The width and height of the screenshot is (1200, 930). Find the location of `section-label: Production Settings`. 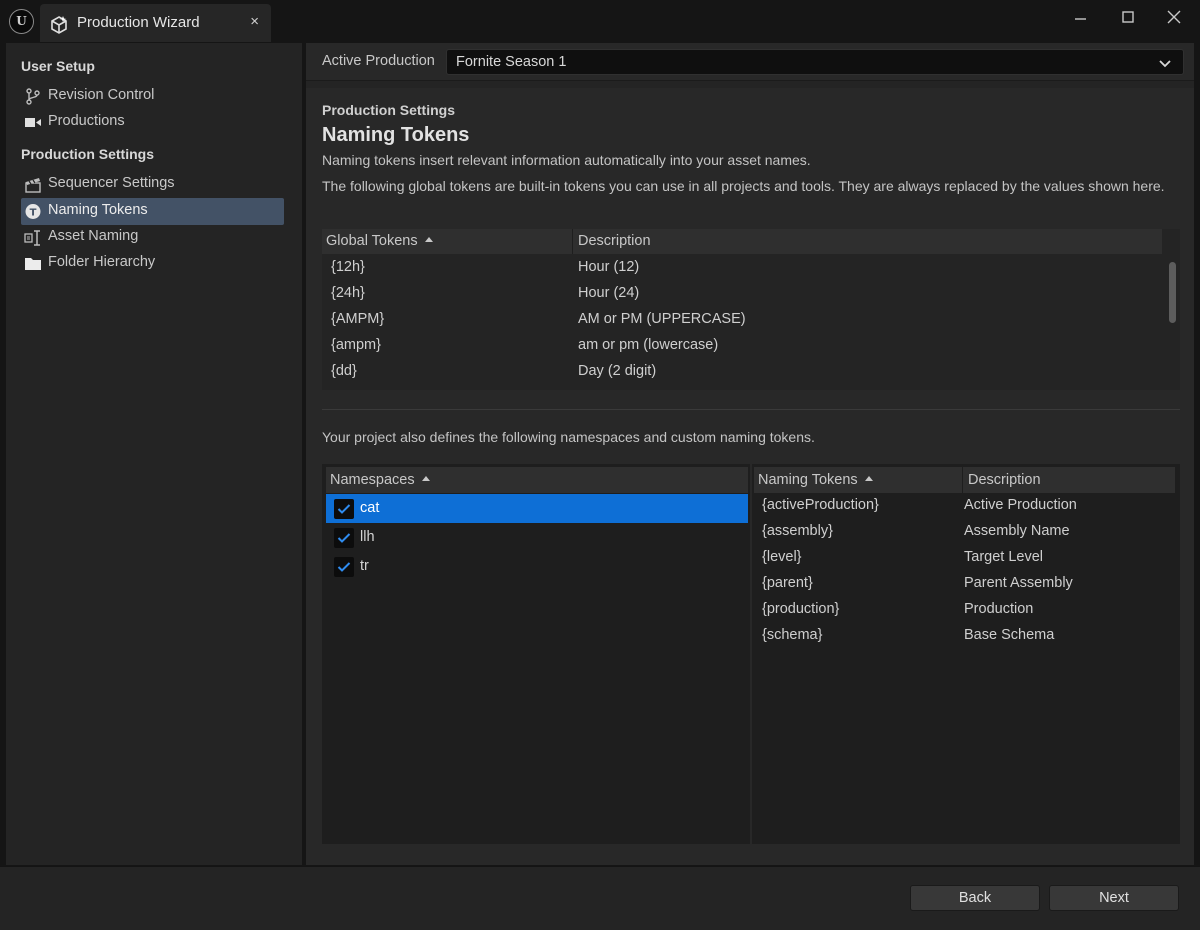

section-label: Production Settings is located at coordinates (388, 110).